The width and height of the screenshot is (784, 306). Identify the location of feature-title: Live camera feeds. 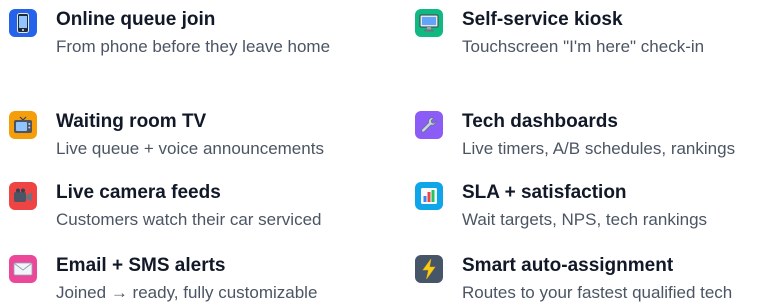
(138, 192).